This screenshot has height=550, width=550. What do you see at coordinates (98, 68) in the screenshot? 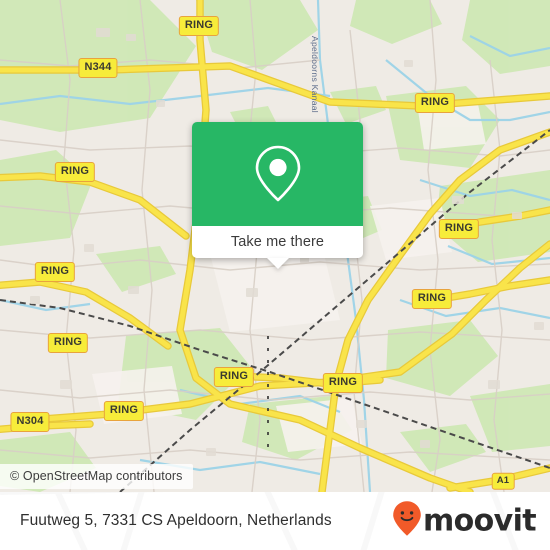
I see `road-shield: N344` at bounding box center [98, 68].